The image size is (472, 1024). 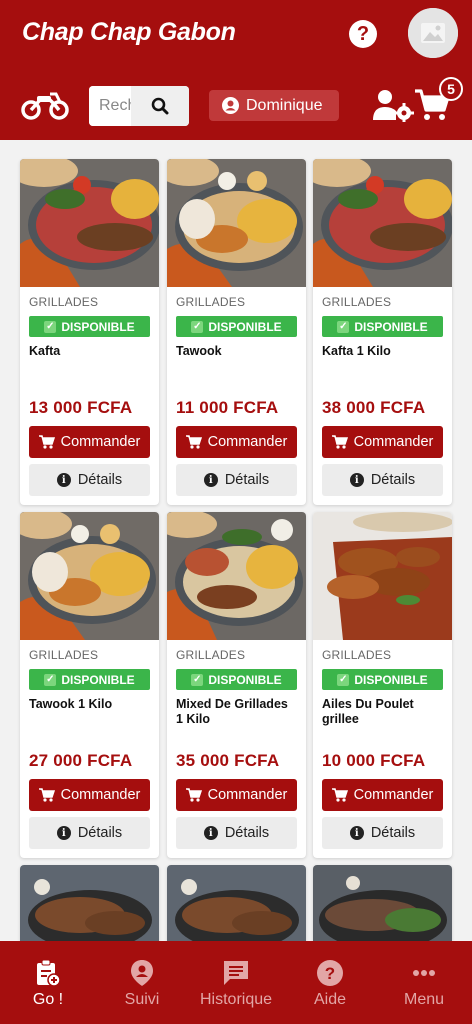 I want to click on avatar, so click(x=433, y=33).